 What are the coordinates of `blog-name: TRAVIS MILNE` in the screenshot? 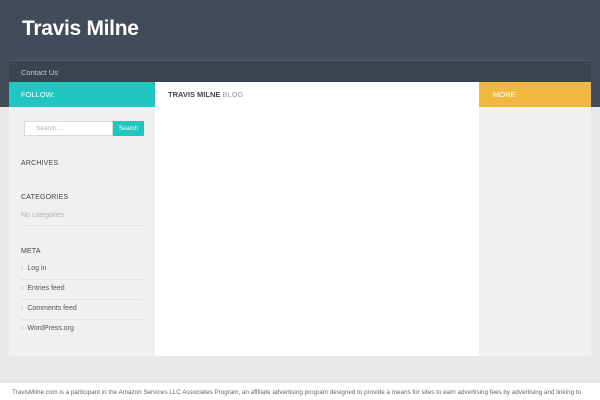 It's located at (194, 94).